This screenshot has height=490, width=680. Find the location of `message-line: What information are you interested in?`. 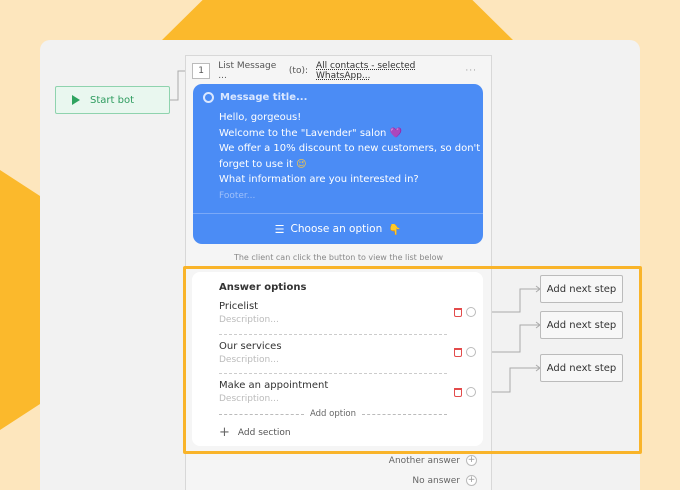

message-line: What information are you interested in? is located at coordinates (319, 179).